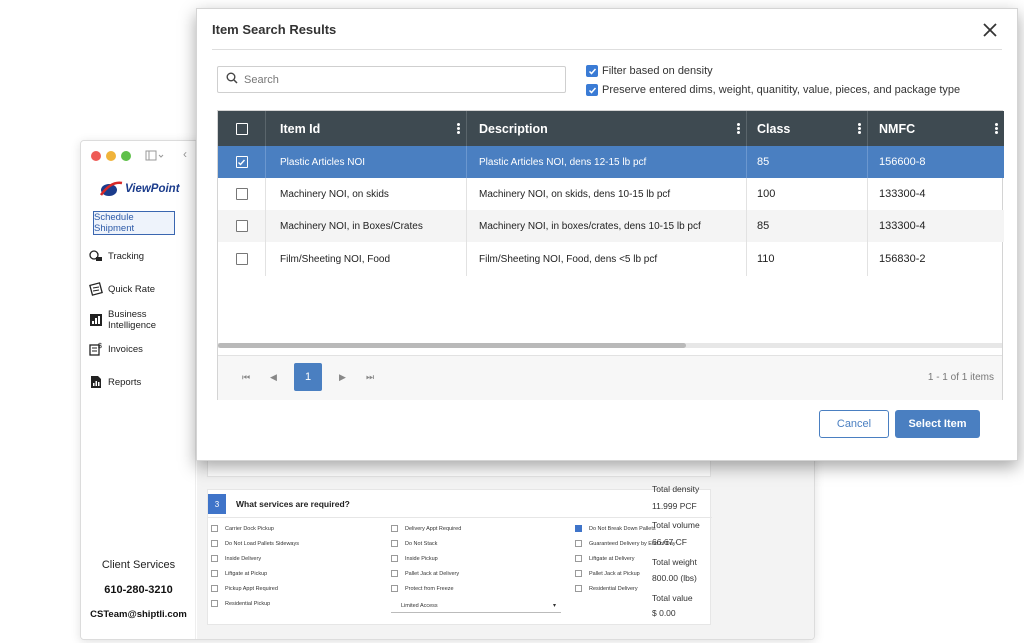  What do you see at coordinates (115, 382) in the screenshot?
I see `sidebar-item-reports: Reports` at bounding box center [115, 382].